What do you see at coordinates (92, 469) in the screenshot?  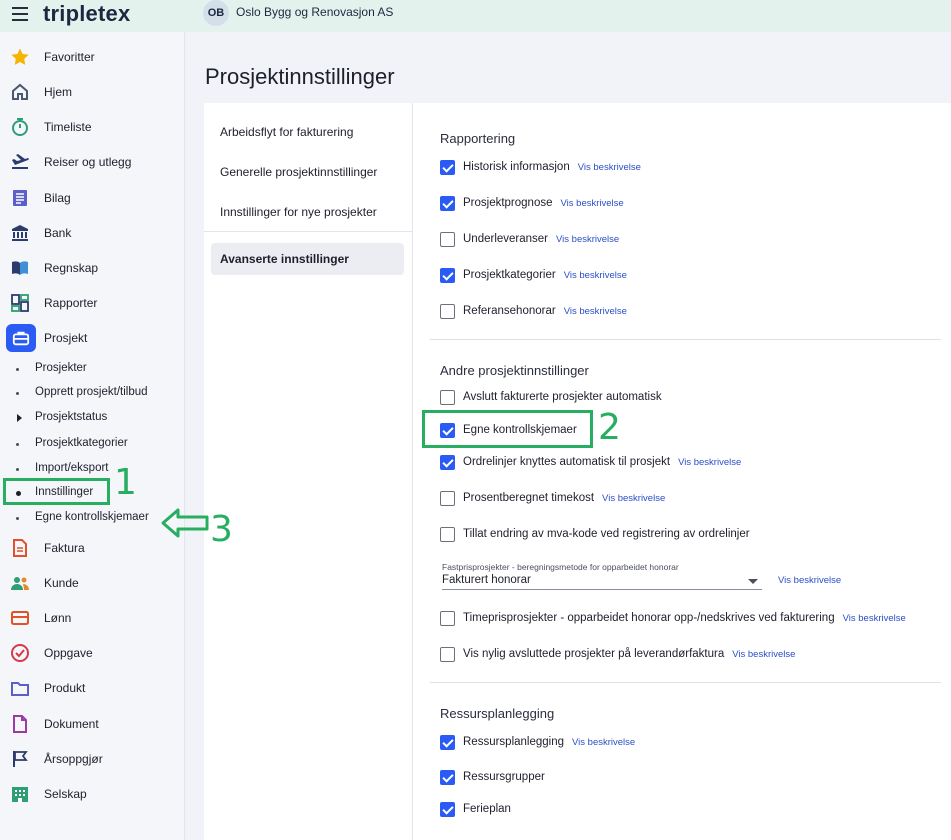 I see `sidebar-subitem-import-eksport: Import/eksport` at bounding box center [92, 469].